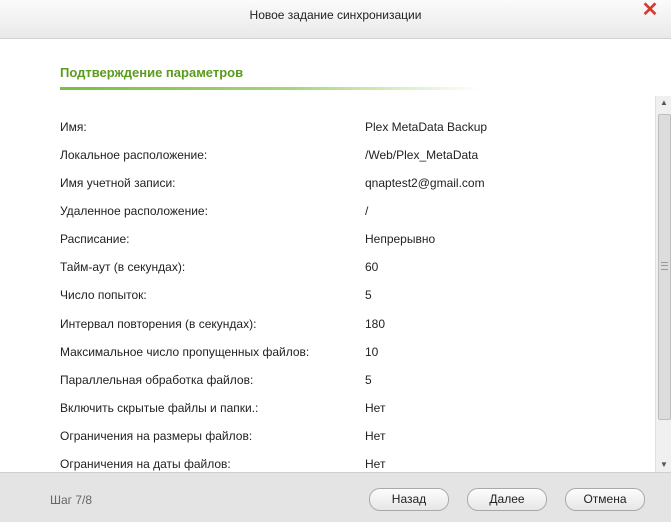  What do you see at coordinates (355, 270) in the screenshot?
I see `param-row-timeout: Тайм-аут (в секундах): 60` at bounding box center [355, 270].